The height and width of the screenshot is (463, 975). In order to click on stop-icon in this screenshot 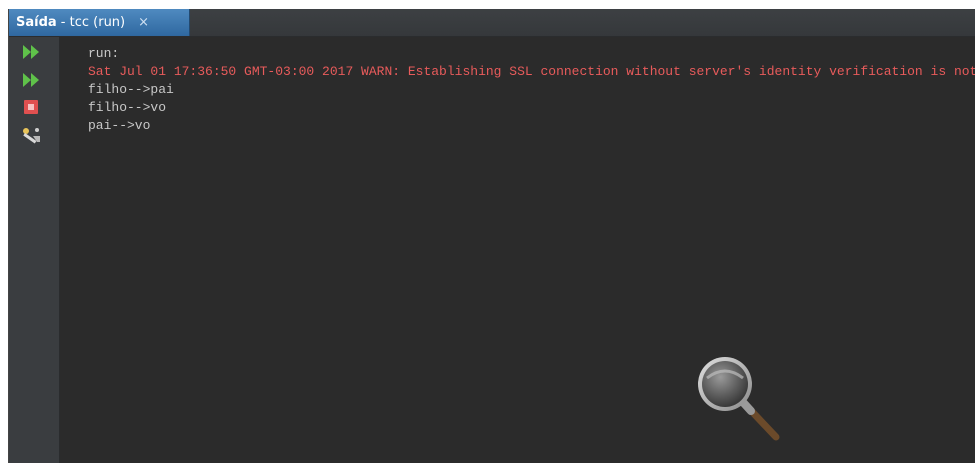, I will do `click(32, 107)`.